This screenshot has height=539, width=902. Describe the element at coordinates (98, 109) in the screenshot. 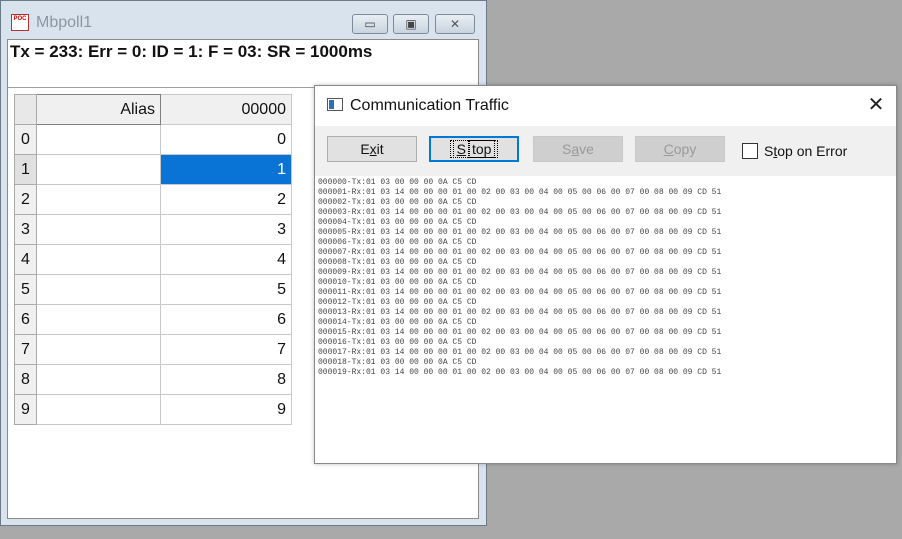

I see `alias-column-header: Alias` at that location.